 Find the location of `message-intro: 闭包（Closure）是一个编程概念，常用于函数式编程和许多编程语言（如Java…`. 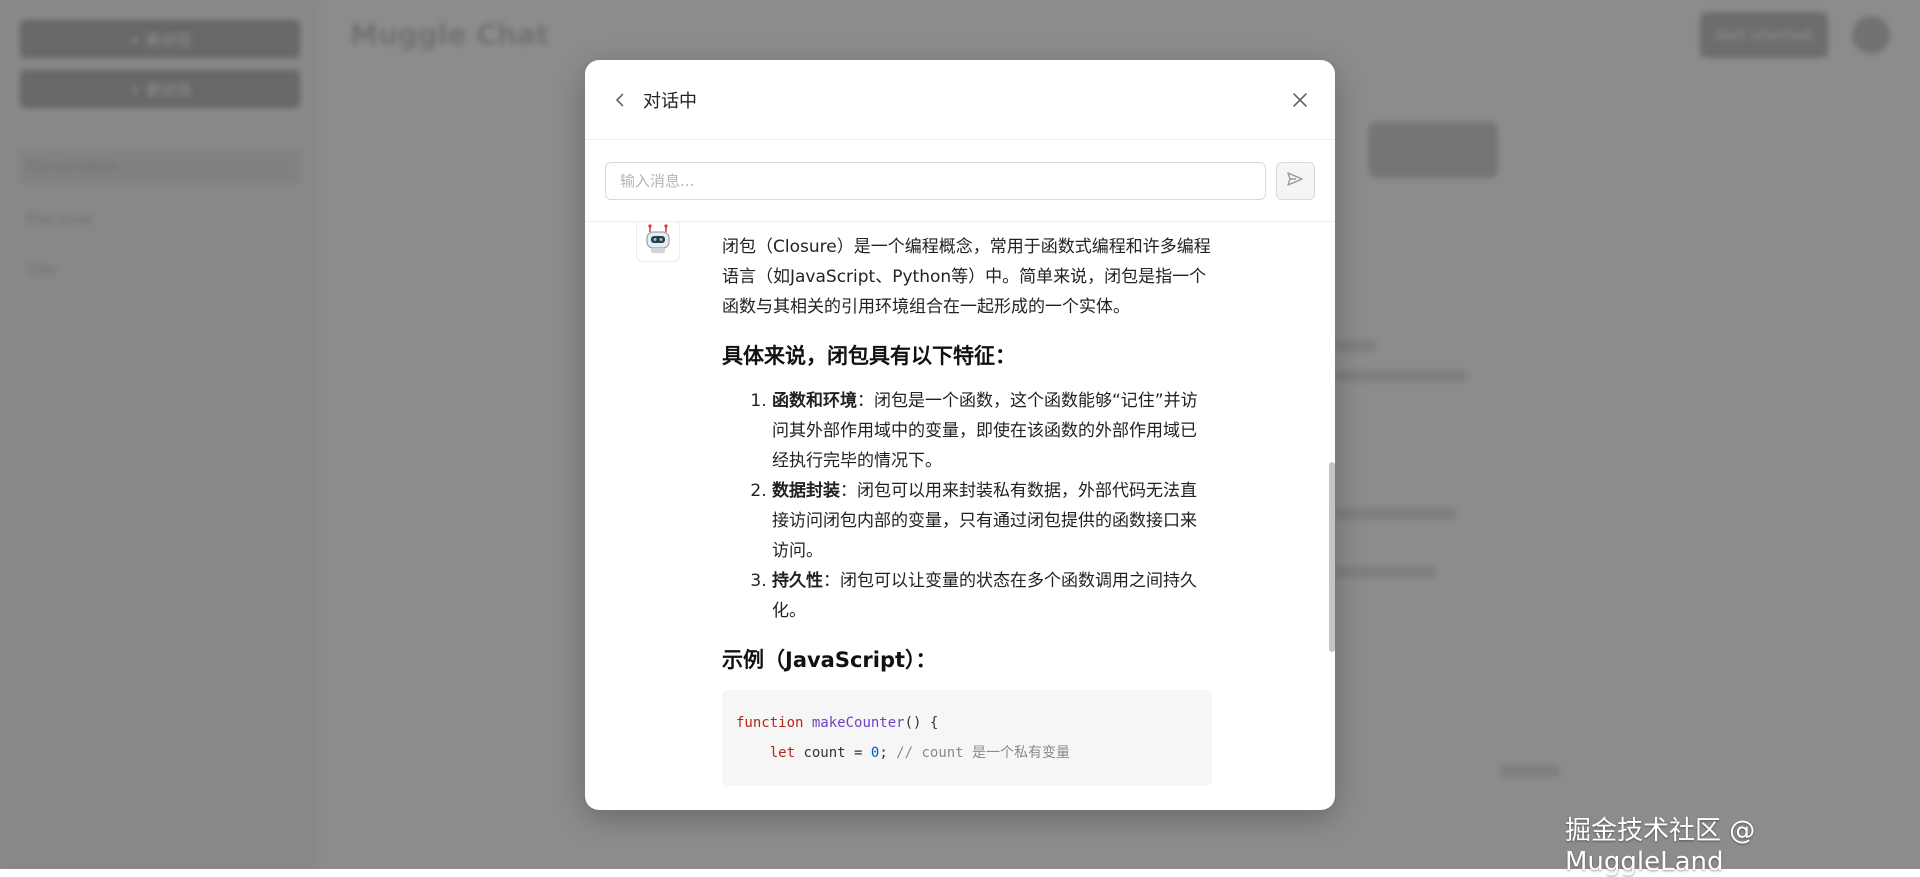

message-intro: 闭包（Closure）是一个编程概念，常用于函数式编程和许多编程语言（如Java… is located at coordinates (966, 277).